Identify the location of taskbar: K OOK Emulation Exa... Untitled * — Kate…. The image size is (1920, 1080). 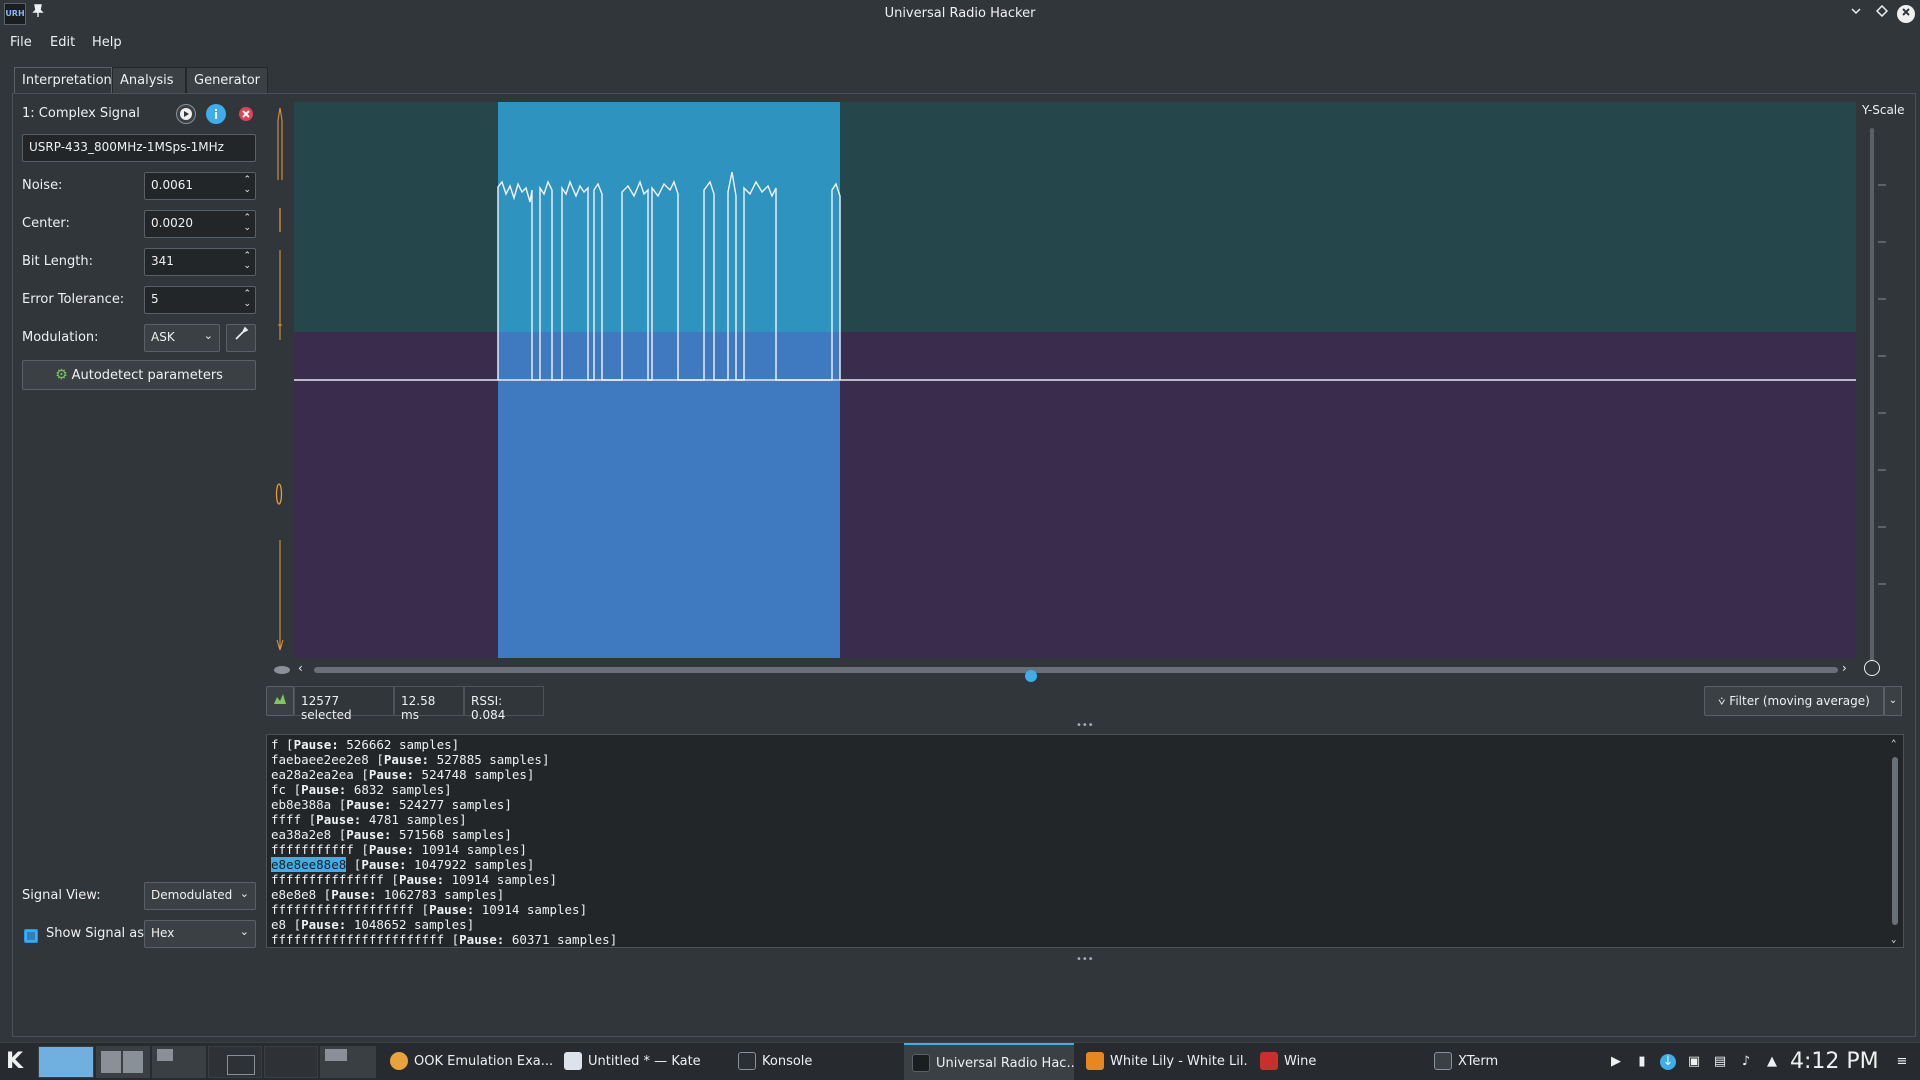
(960, 1061).